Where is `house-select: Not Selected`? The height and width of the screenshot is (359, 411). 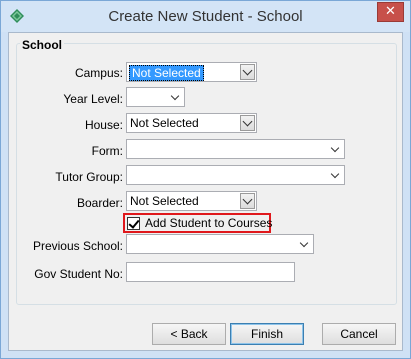
house-select: Not Selected is located at coordinates (191, 123).